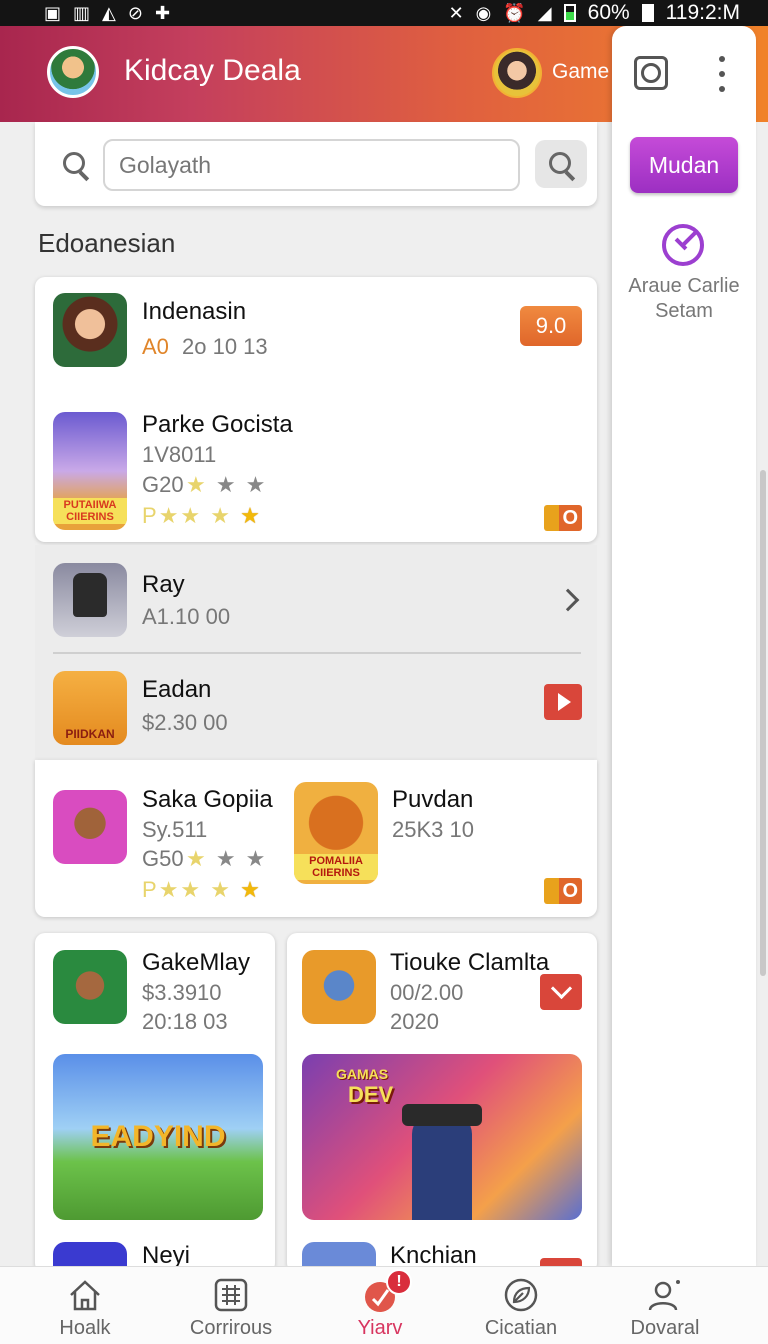 This screenshot has width=768, height=1344. Describe the element at coordinates (456, 12) in the screenshot. I see `nfc-icon: ✕` at that location.